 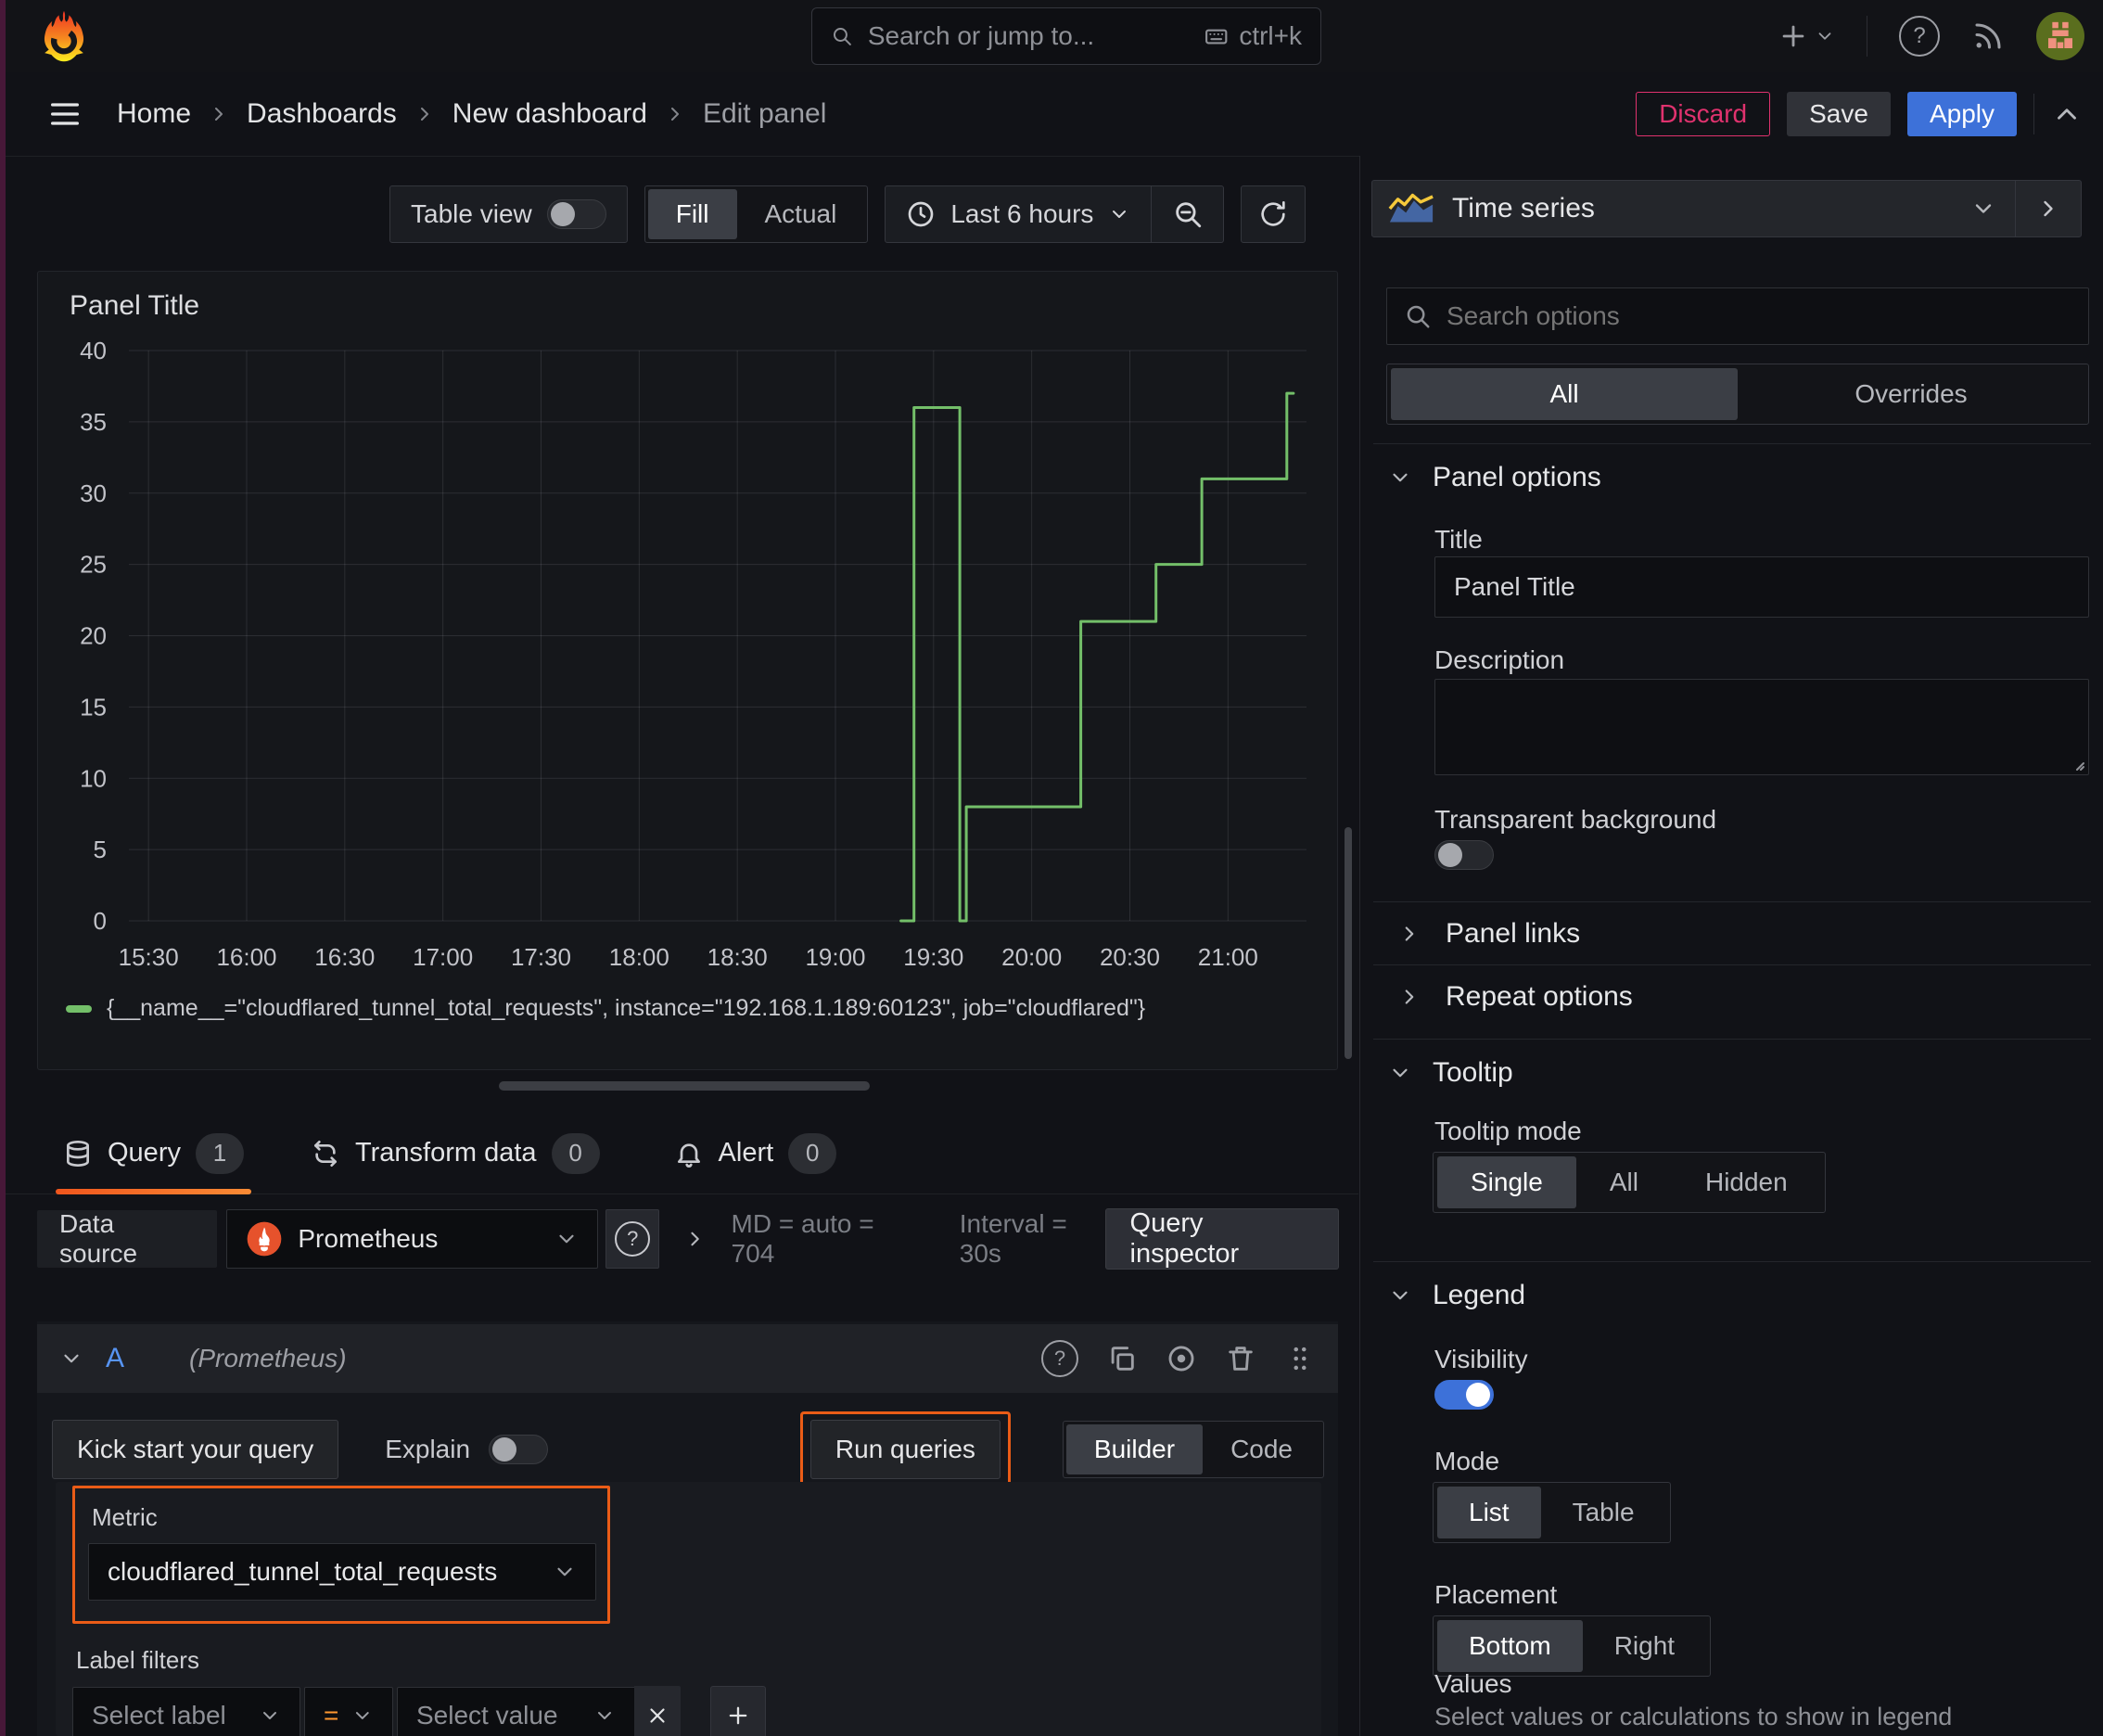 I want to click on collapse-query-icon, so click(x=71, y=1359).